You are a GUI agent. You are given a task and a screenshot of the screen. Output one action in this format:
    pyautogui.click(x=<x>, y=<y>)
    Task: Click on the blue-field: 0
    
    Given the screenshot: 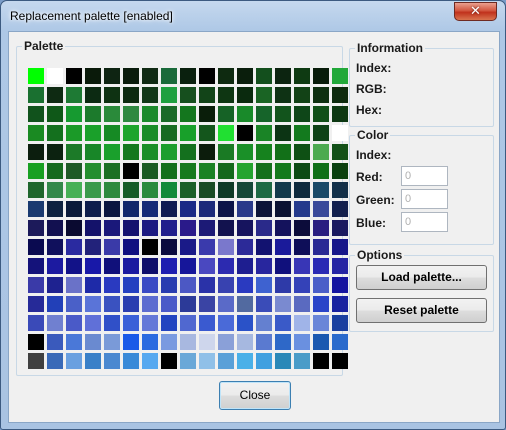 What is the action you would take?
    pyautogui.click(x=424, y=222)
    